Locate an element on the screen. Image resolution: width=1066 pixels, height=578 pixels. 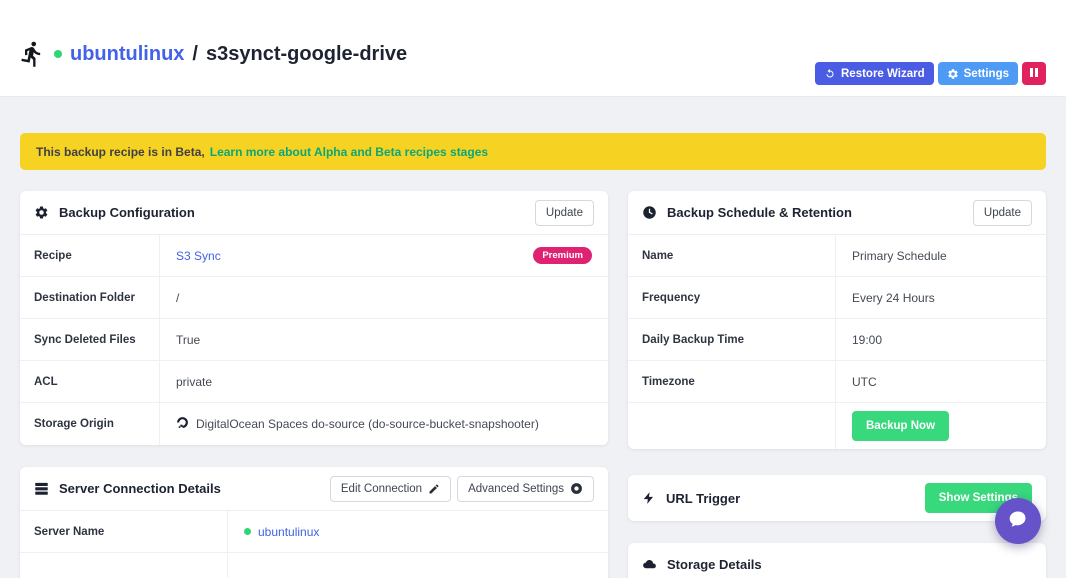
row-value: UTC is located at coordinates (864, 381).